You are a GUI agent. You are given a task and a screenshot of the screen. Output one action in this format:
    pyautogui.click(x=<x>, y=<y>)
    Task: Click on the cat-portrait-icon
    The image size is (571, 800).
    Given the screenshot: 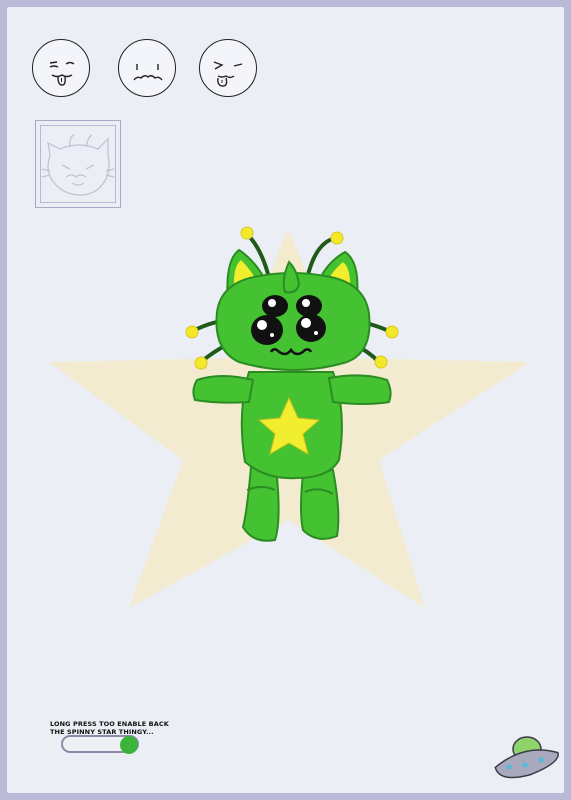 What is the action you would take?
    pyautogui.click(x=78, y=165)
    